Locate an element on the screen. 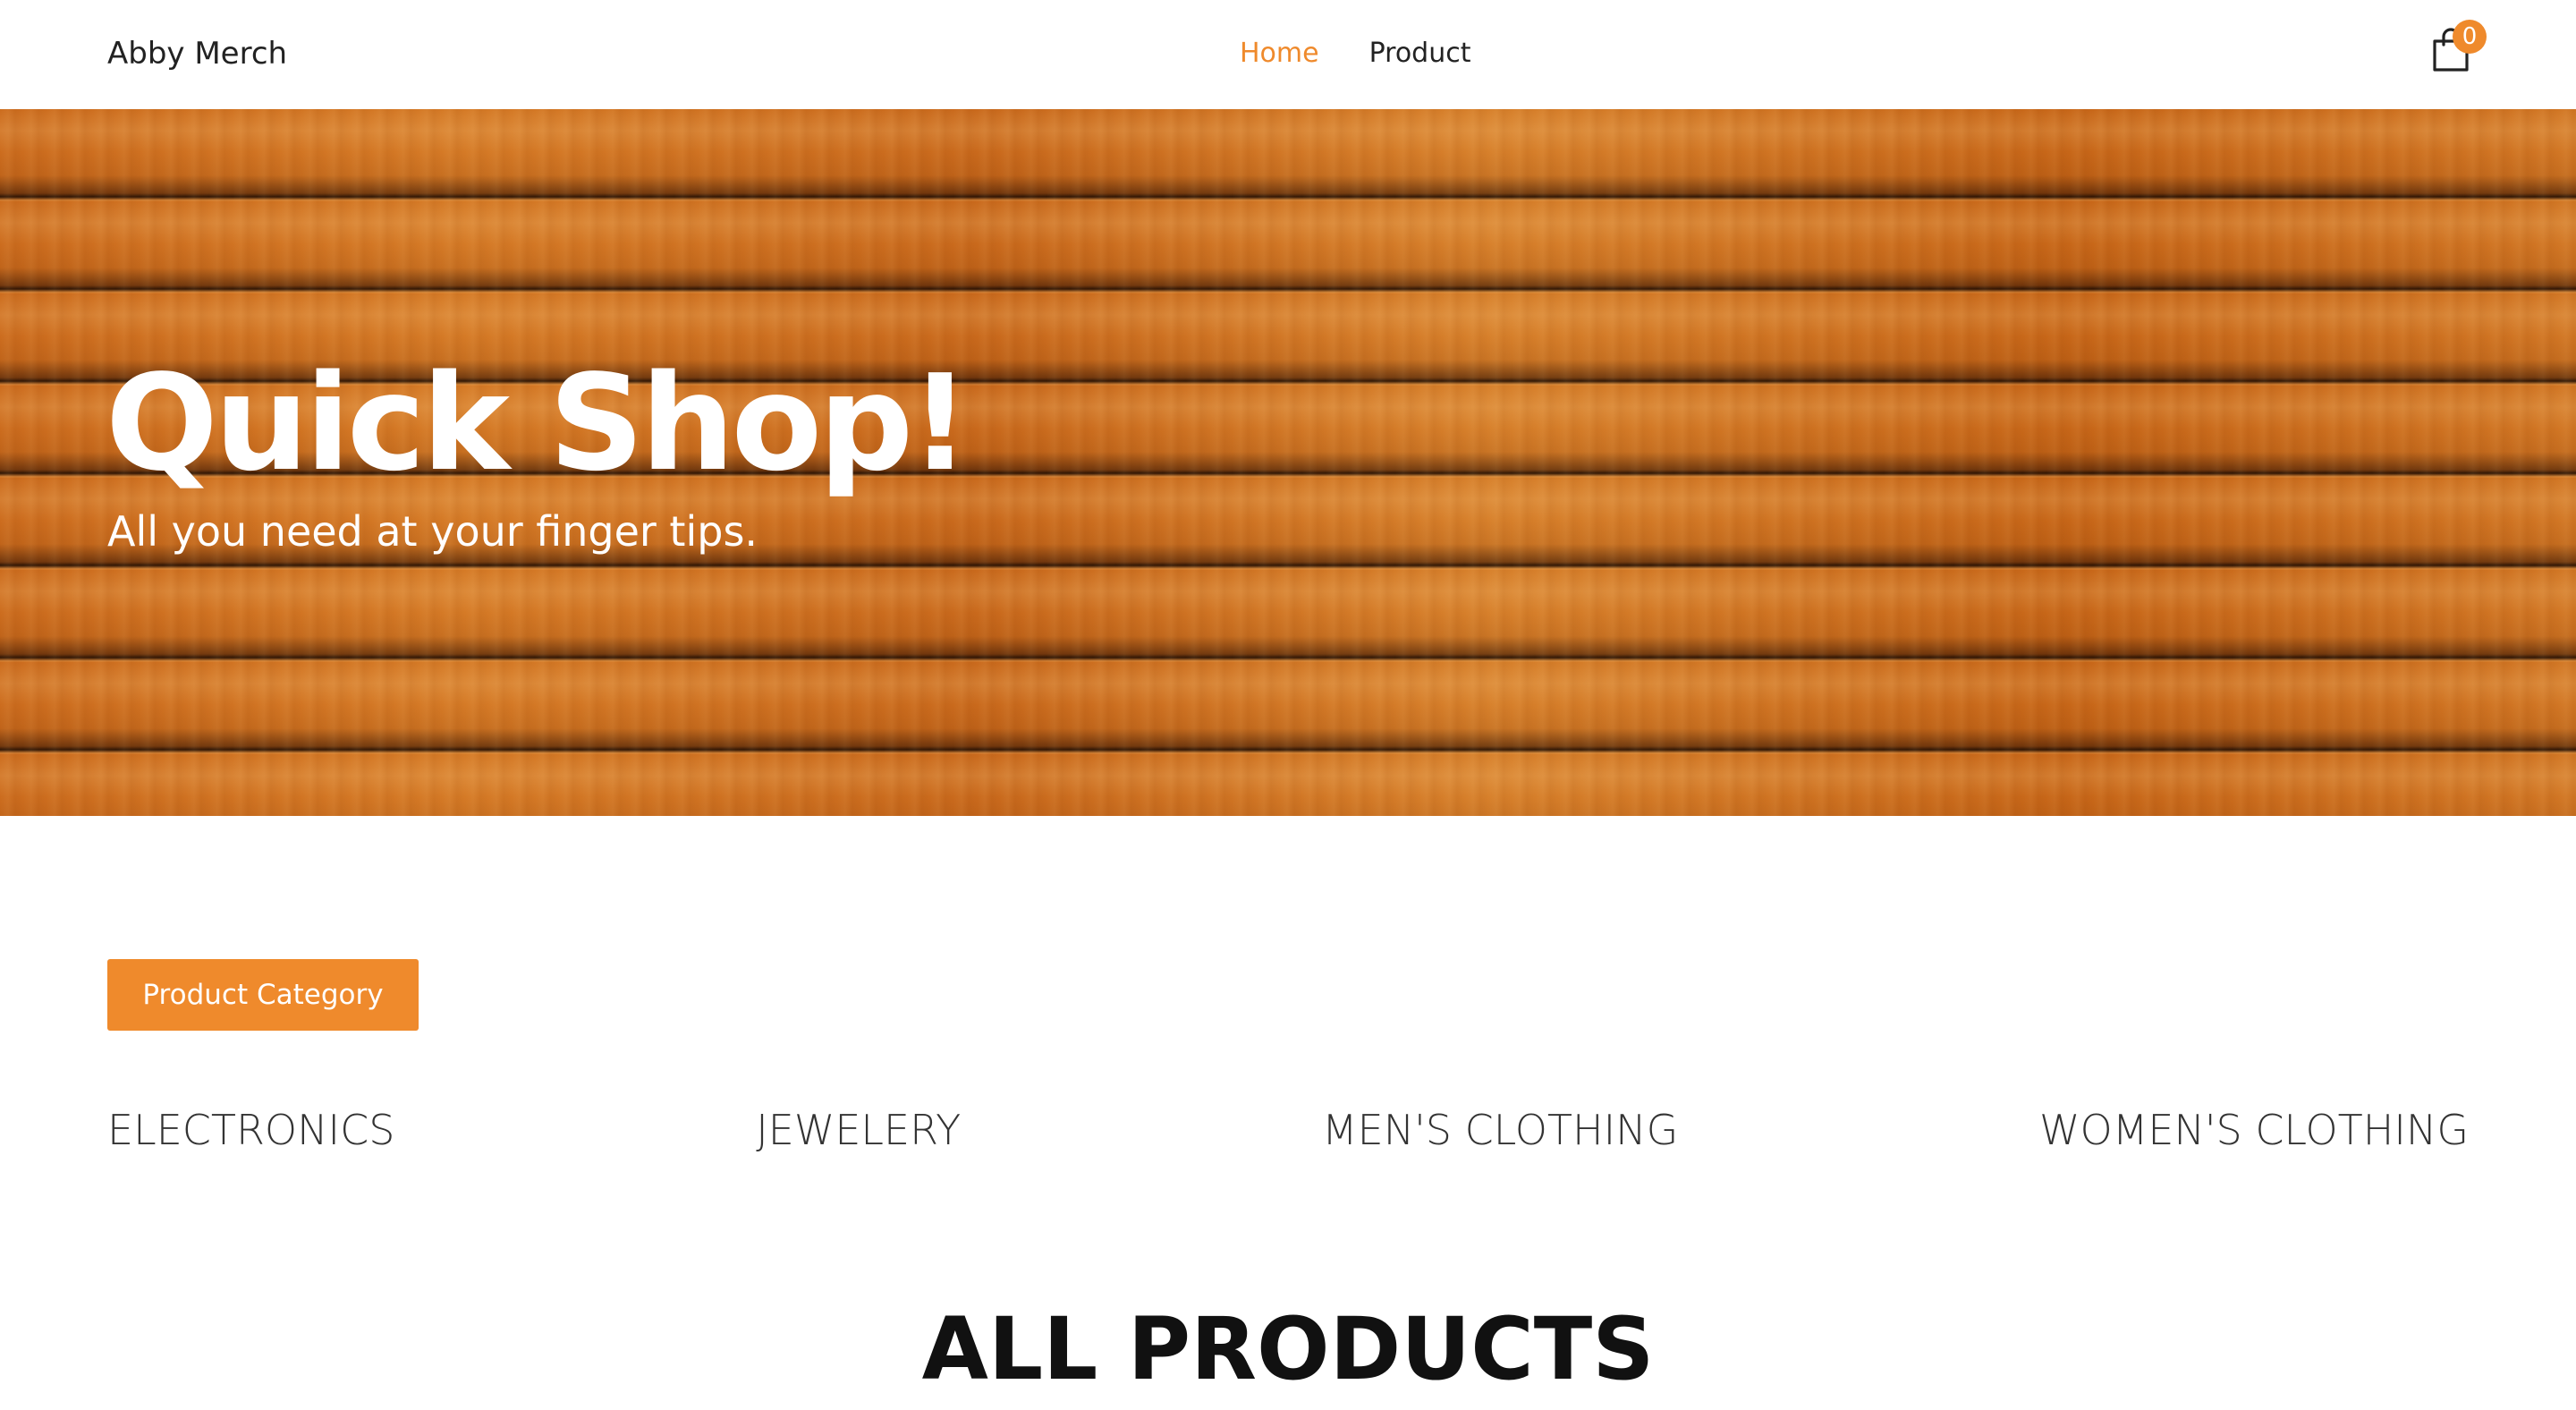  main-nav: Home Product is located at coordinates (1355, 54).